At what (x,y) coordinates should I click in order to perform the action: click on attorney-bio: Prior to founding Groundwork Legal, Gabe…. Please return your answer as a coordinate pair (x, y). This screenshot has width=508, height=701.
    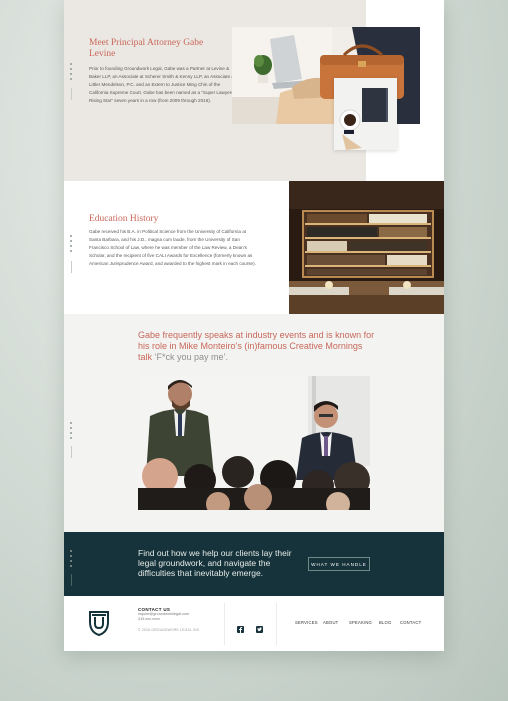
    Looking at the image, I should click on (162, 84).